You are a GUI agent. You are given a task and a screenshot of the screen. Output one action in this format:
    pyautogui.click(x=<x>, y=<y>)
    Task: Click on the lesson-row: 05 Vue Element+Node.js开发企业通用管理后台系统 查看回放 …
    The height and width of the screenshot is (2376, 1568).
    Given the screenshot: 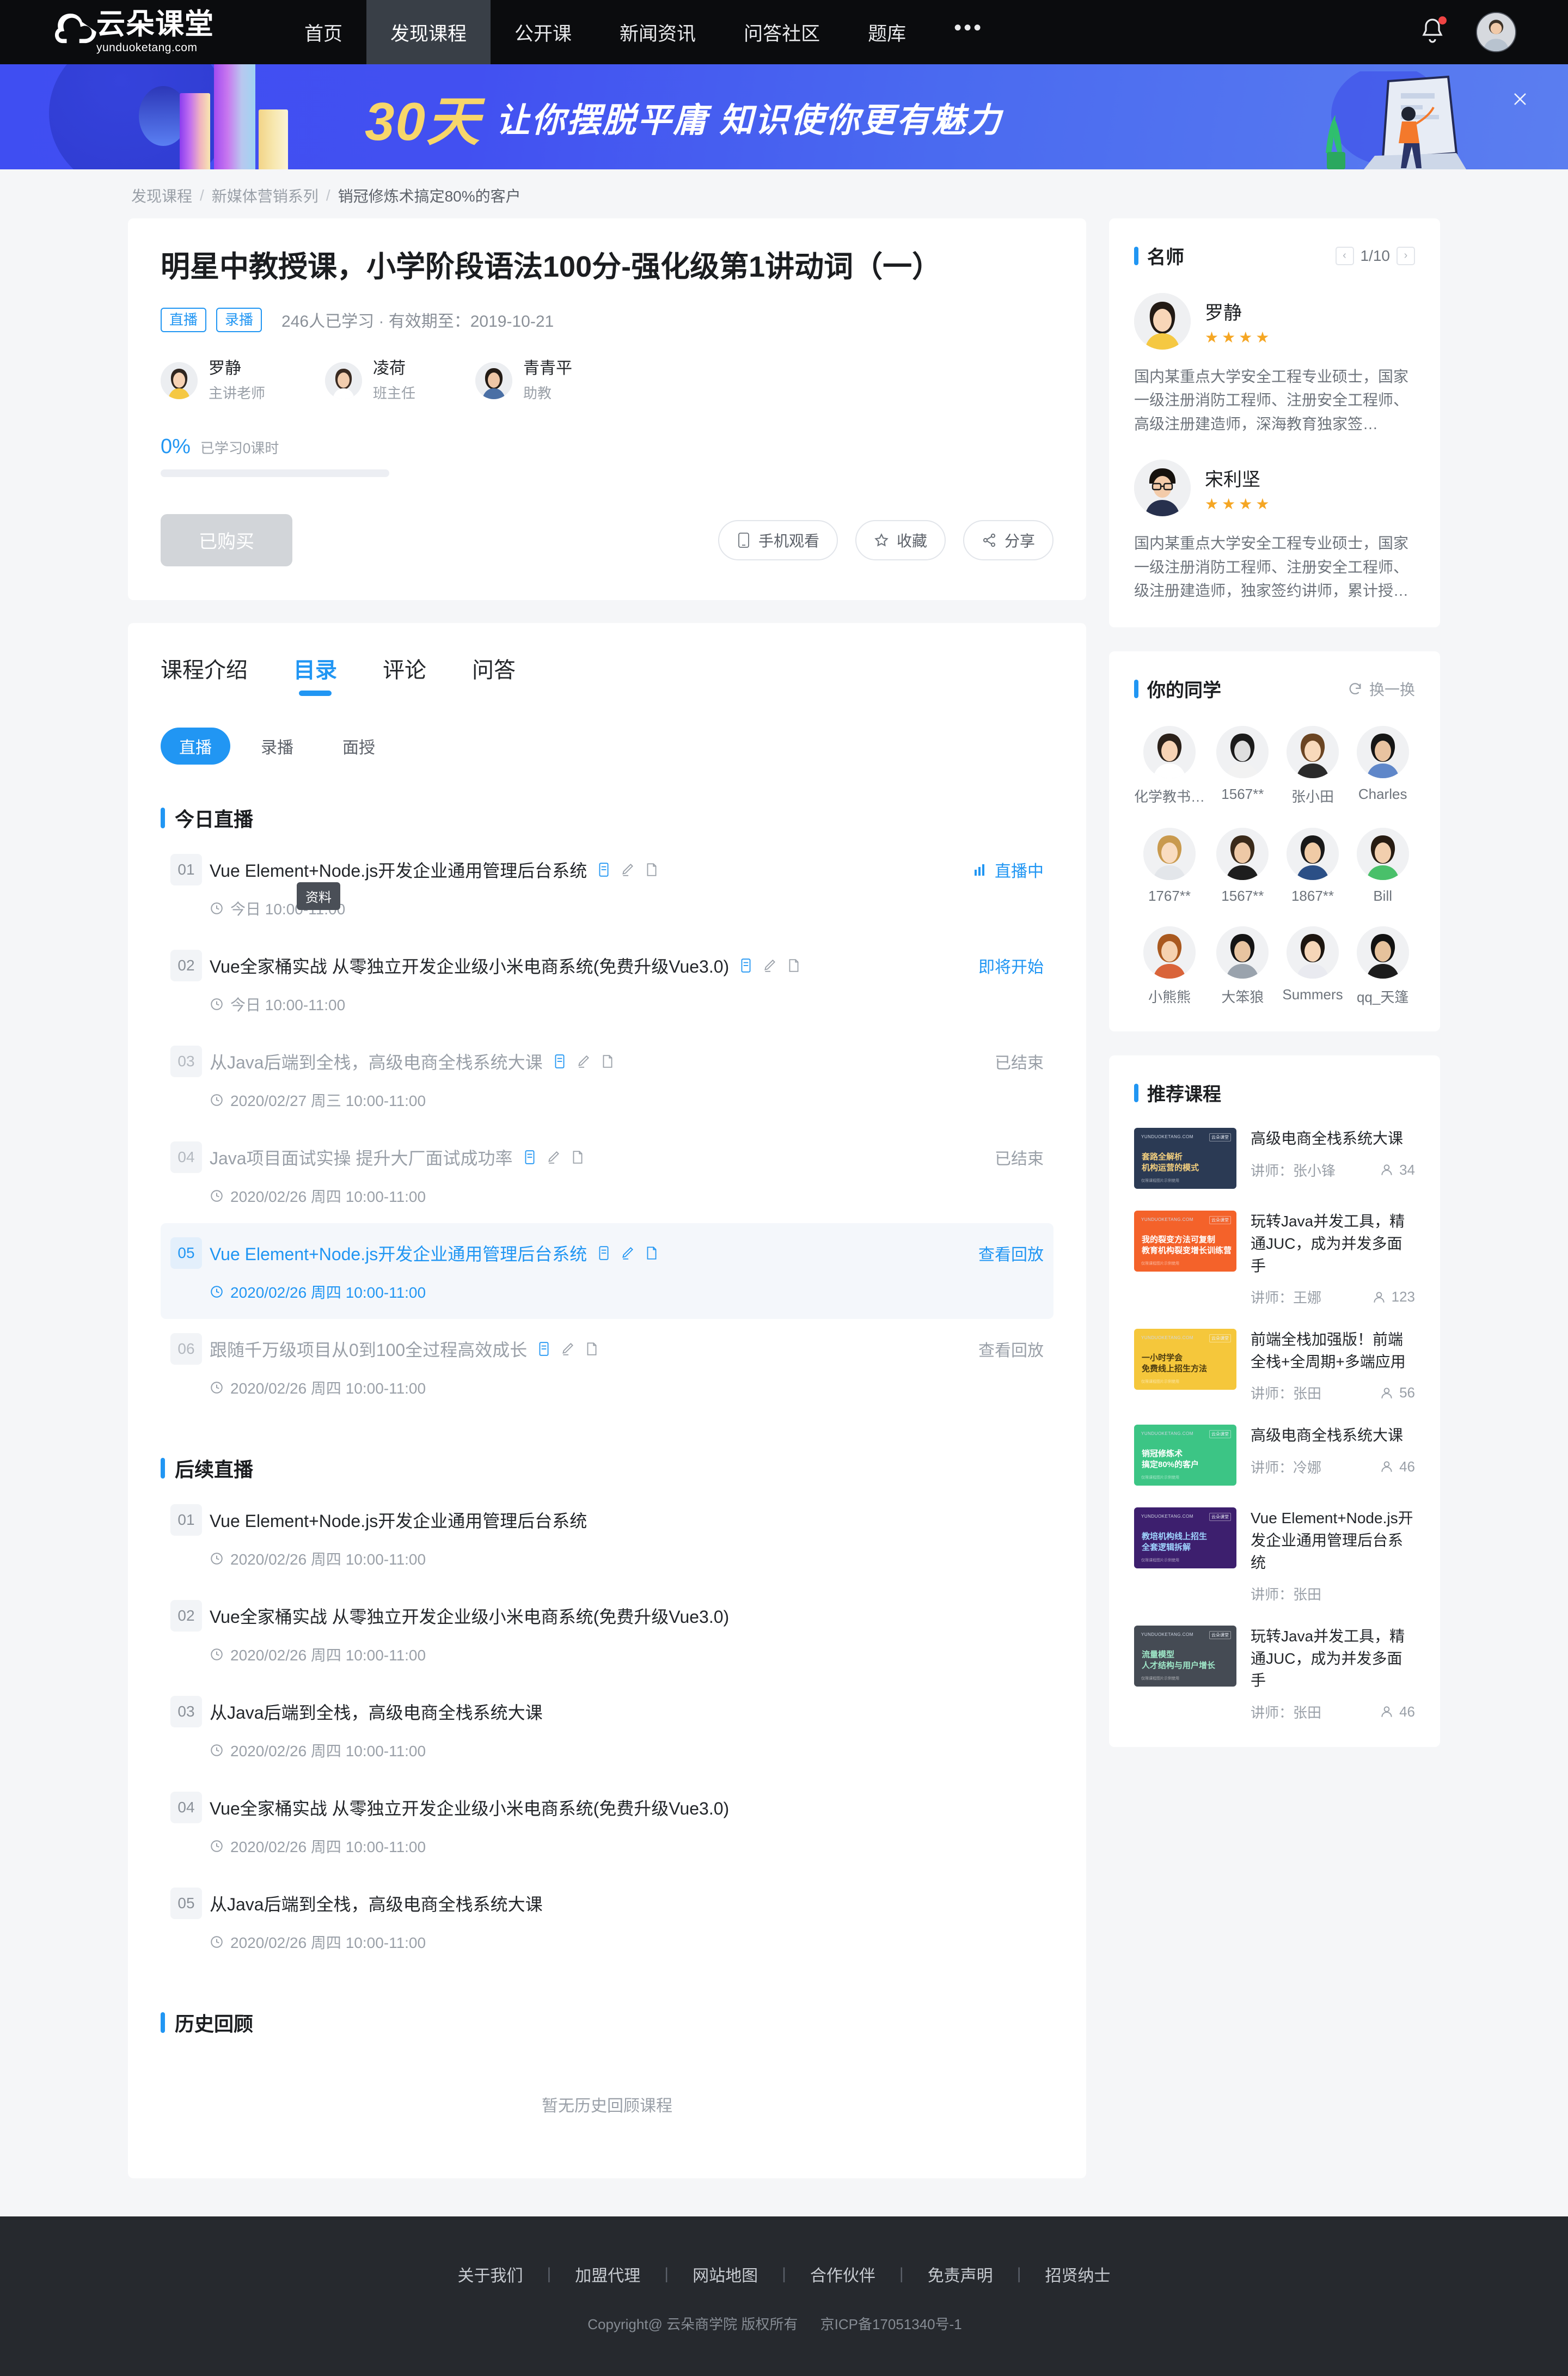 What is the action you would take?
    pyautogui.click(x=607, y=1271)
    